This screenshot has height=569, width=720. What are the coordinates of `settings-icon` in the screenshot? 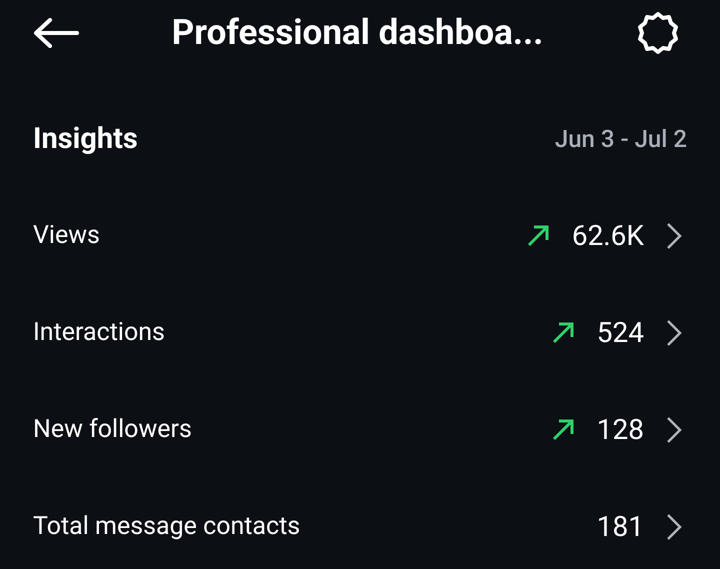 It's located at (658, 32).